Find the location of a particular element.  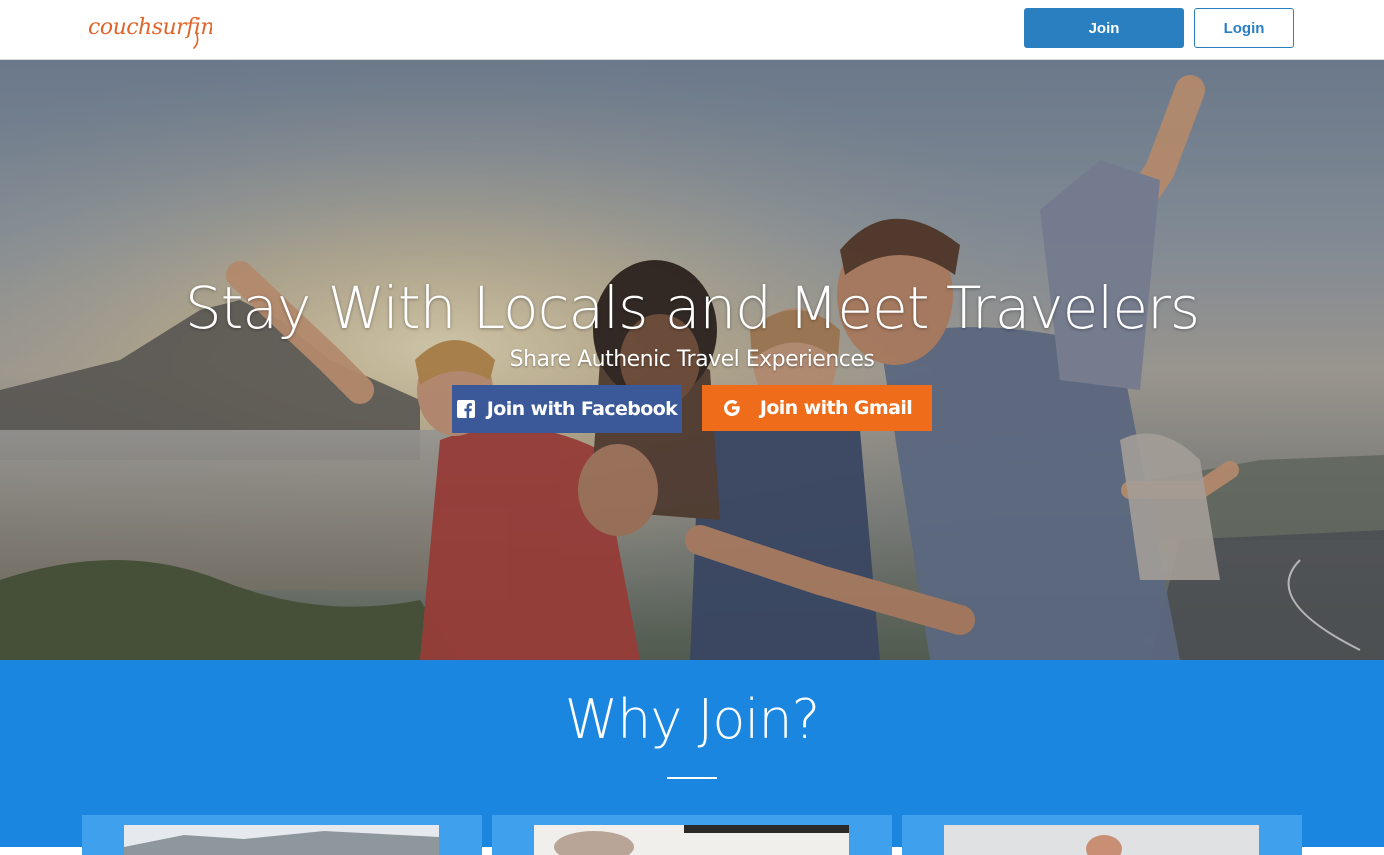

why-join-title: Why Join? is located at coordinates (692, 719).